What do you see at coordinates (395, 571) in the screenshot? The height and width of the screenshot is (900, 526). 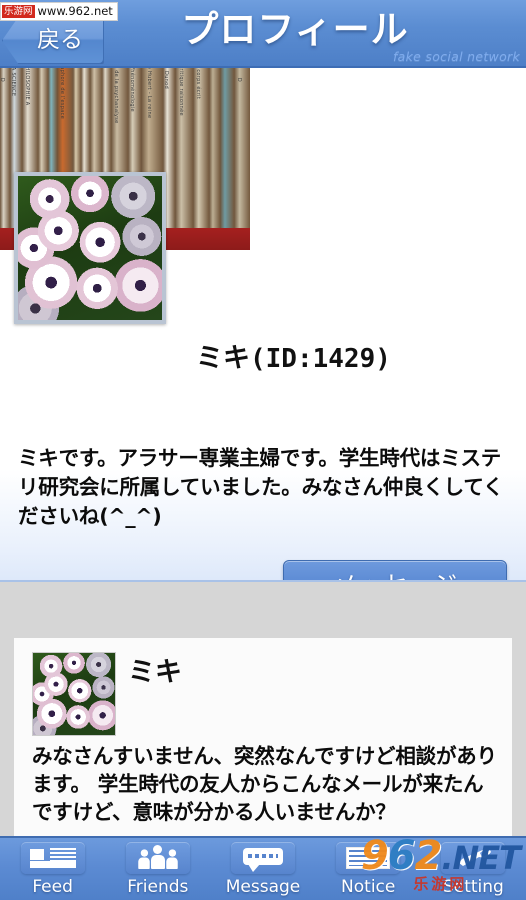 I see `message-button: メッセージ` at bounding box center [395, 571].